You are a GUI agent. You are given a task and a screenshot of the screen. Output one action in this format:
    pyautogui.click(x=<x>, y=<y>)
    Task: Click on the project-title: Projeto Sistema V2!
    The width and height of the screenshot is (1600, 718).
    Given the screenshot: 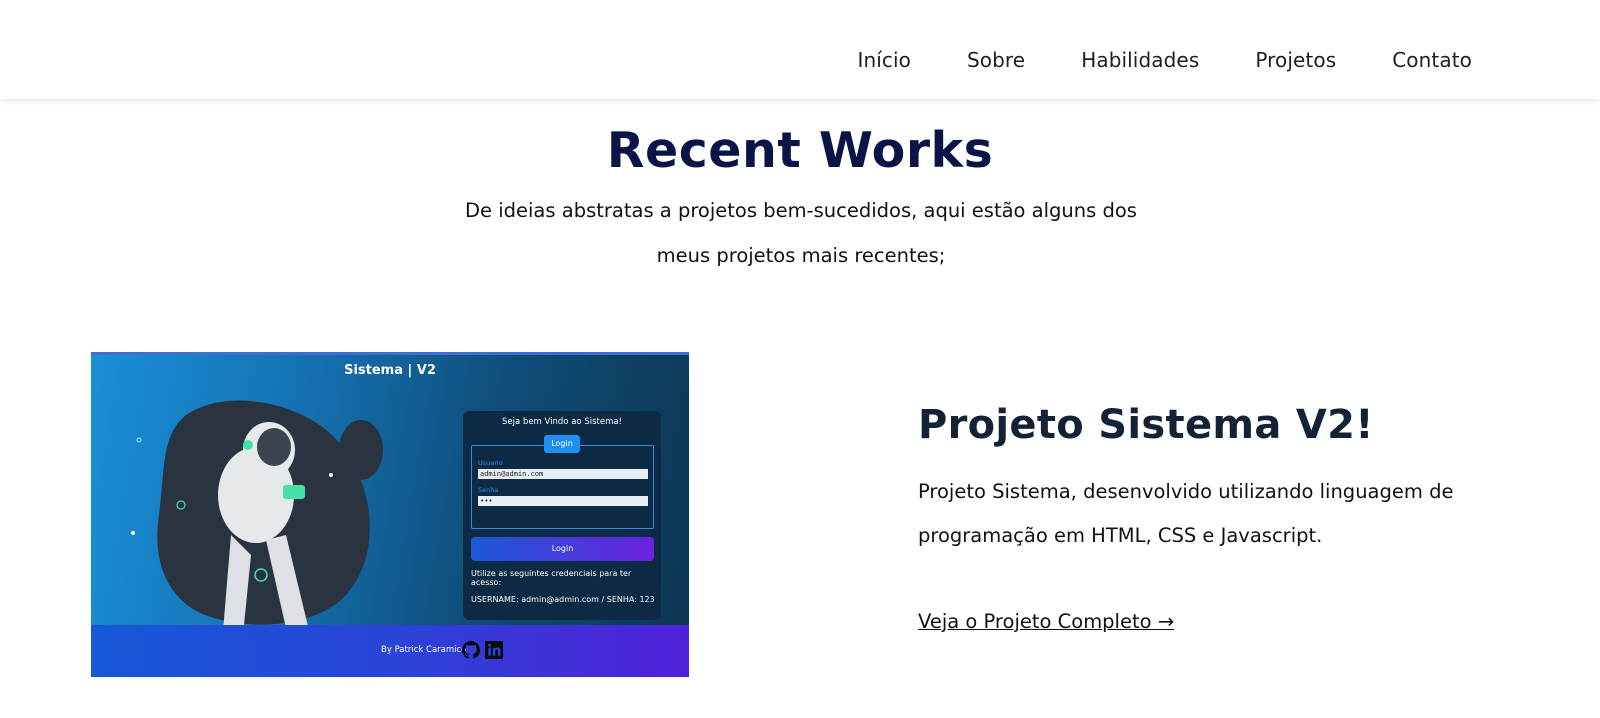 What is the action you would take?
    pyautogui.click(x=1146, y=425)
    